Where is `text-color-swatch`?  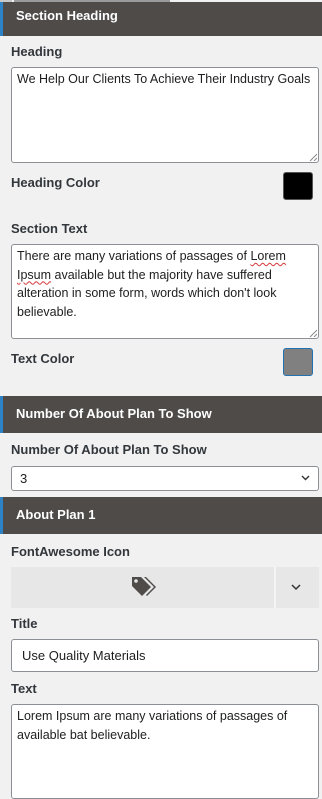 text-color-swatch is located at coordinates (298, 362).